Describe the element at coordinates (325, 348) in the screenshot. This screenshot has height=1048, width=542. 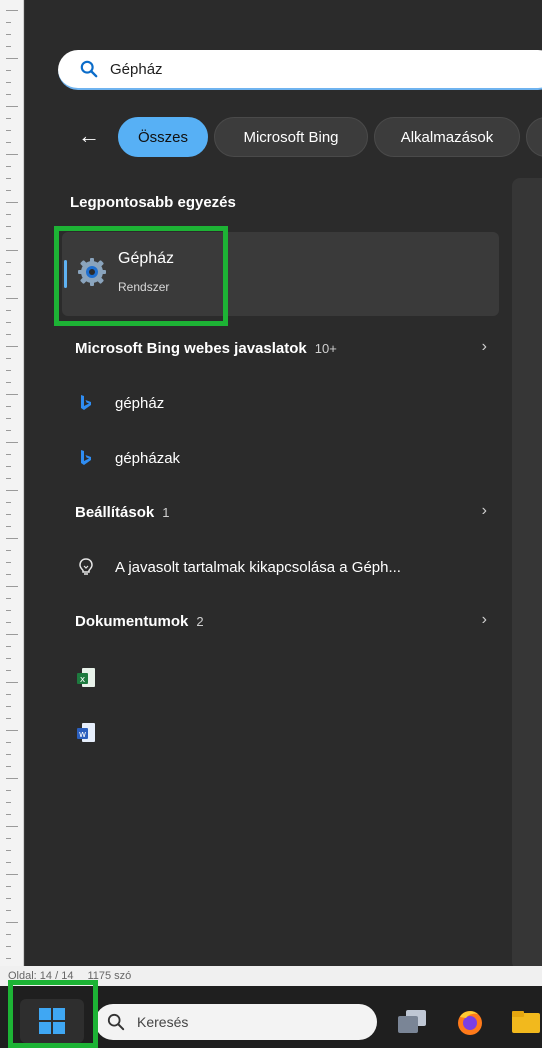
I see `bing-section-count: 10+` at that location.